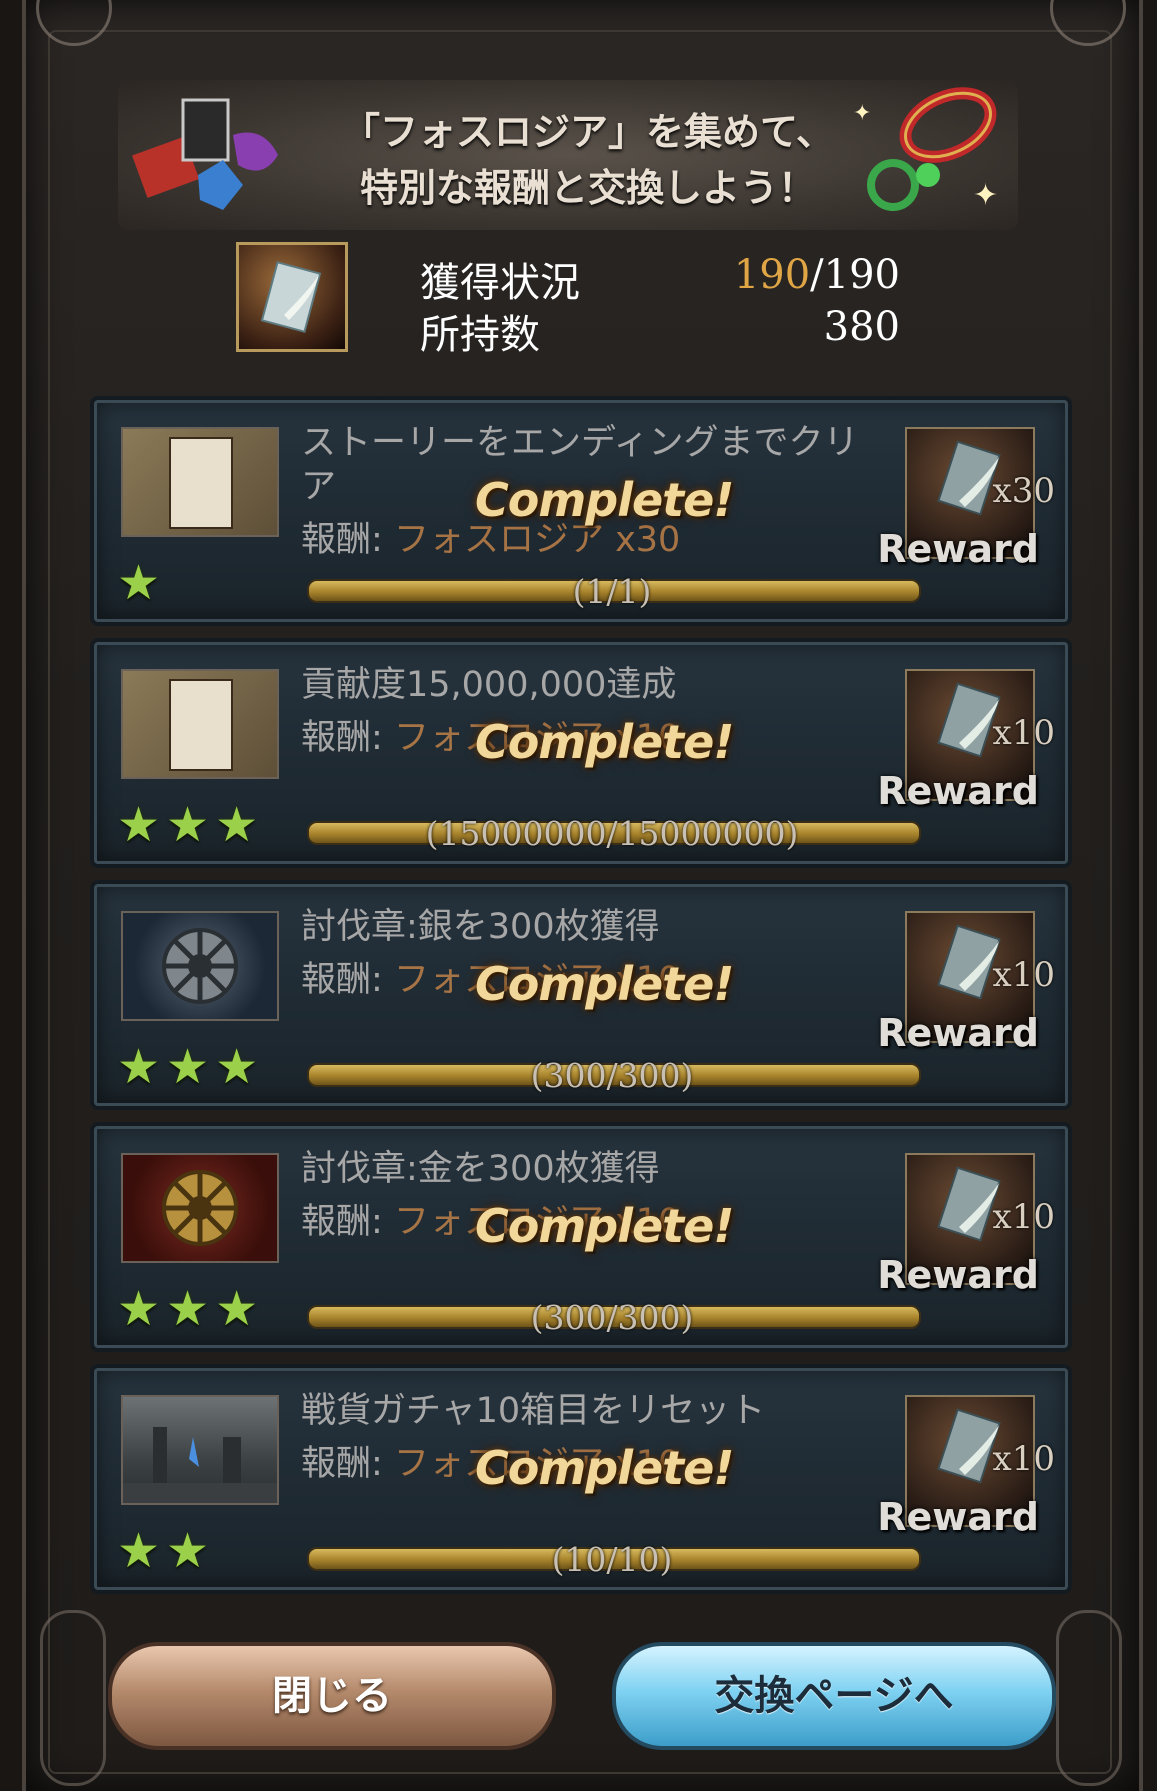 The height and width of the screenshot is (1791, 1157). I want to click on fosrogia-item-icon, so click(292, 297).